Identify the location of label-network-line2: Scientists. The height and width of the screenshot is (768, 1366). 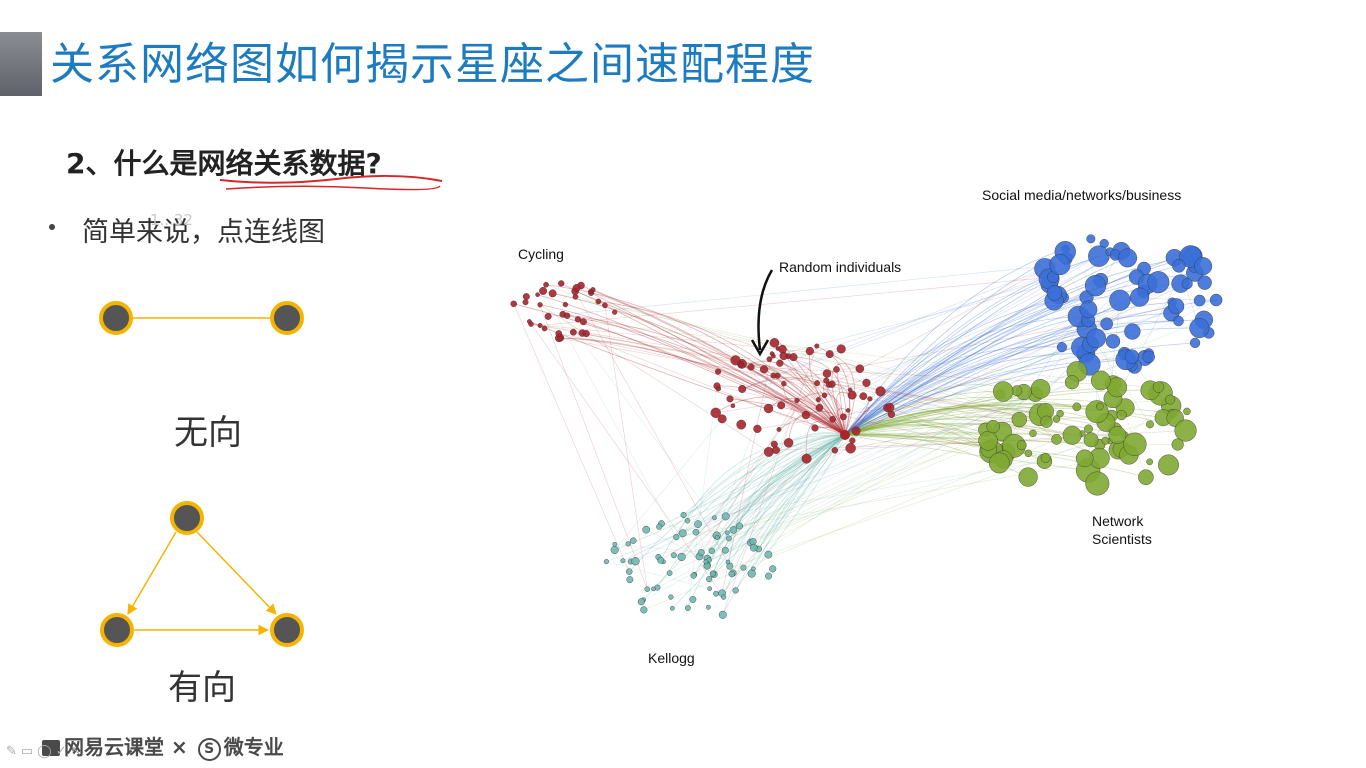
(1122, 539).